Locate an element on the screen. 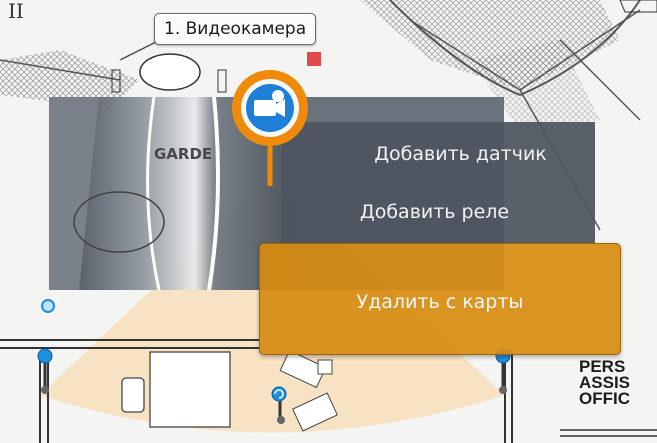 The image size is (657, 443). delete-from-map-button: Удалить с карты is located at coordinates (440, 299).